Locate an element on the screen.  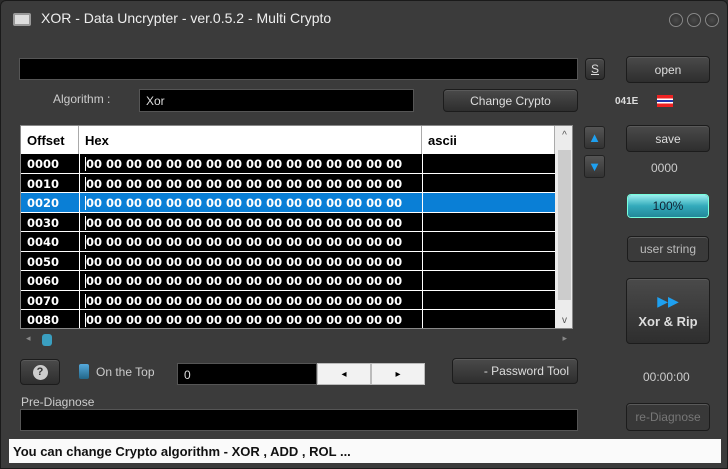
save-button: save is located at coordinates (668, 138).